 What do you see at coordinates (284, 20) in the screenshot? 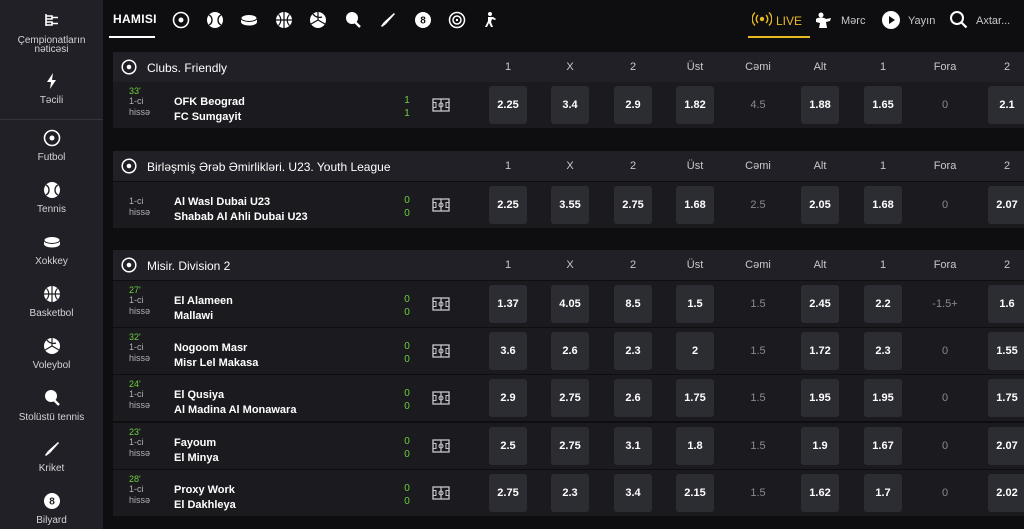
I see `basketball-icon` at bounding box center [284, 20].